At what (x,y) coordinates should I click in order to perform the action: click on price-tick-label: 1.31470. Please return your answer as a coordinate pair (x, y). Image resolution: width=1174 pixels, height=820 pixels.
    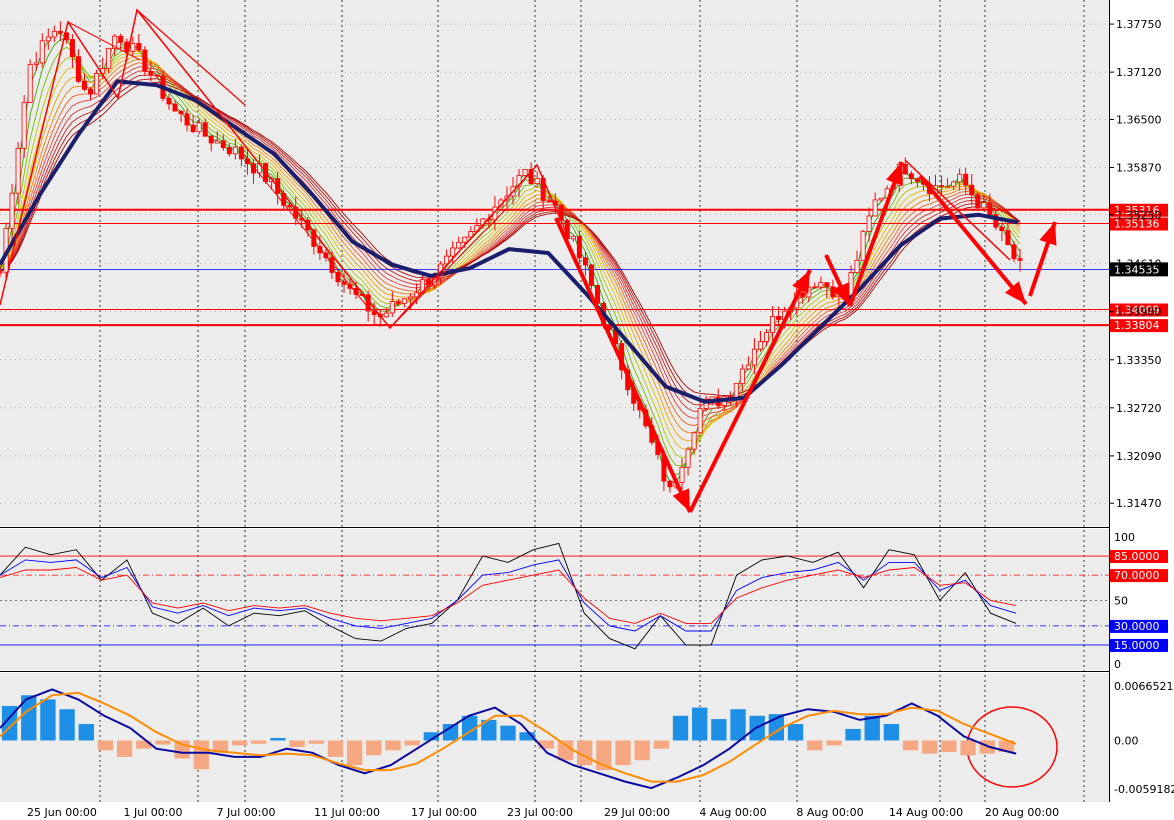
    Looking at the image, I should click on (1139, 503).